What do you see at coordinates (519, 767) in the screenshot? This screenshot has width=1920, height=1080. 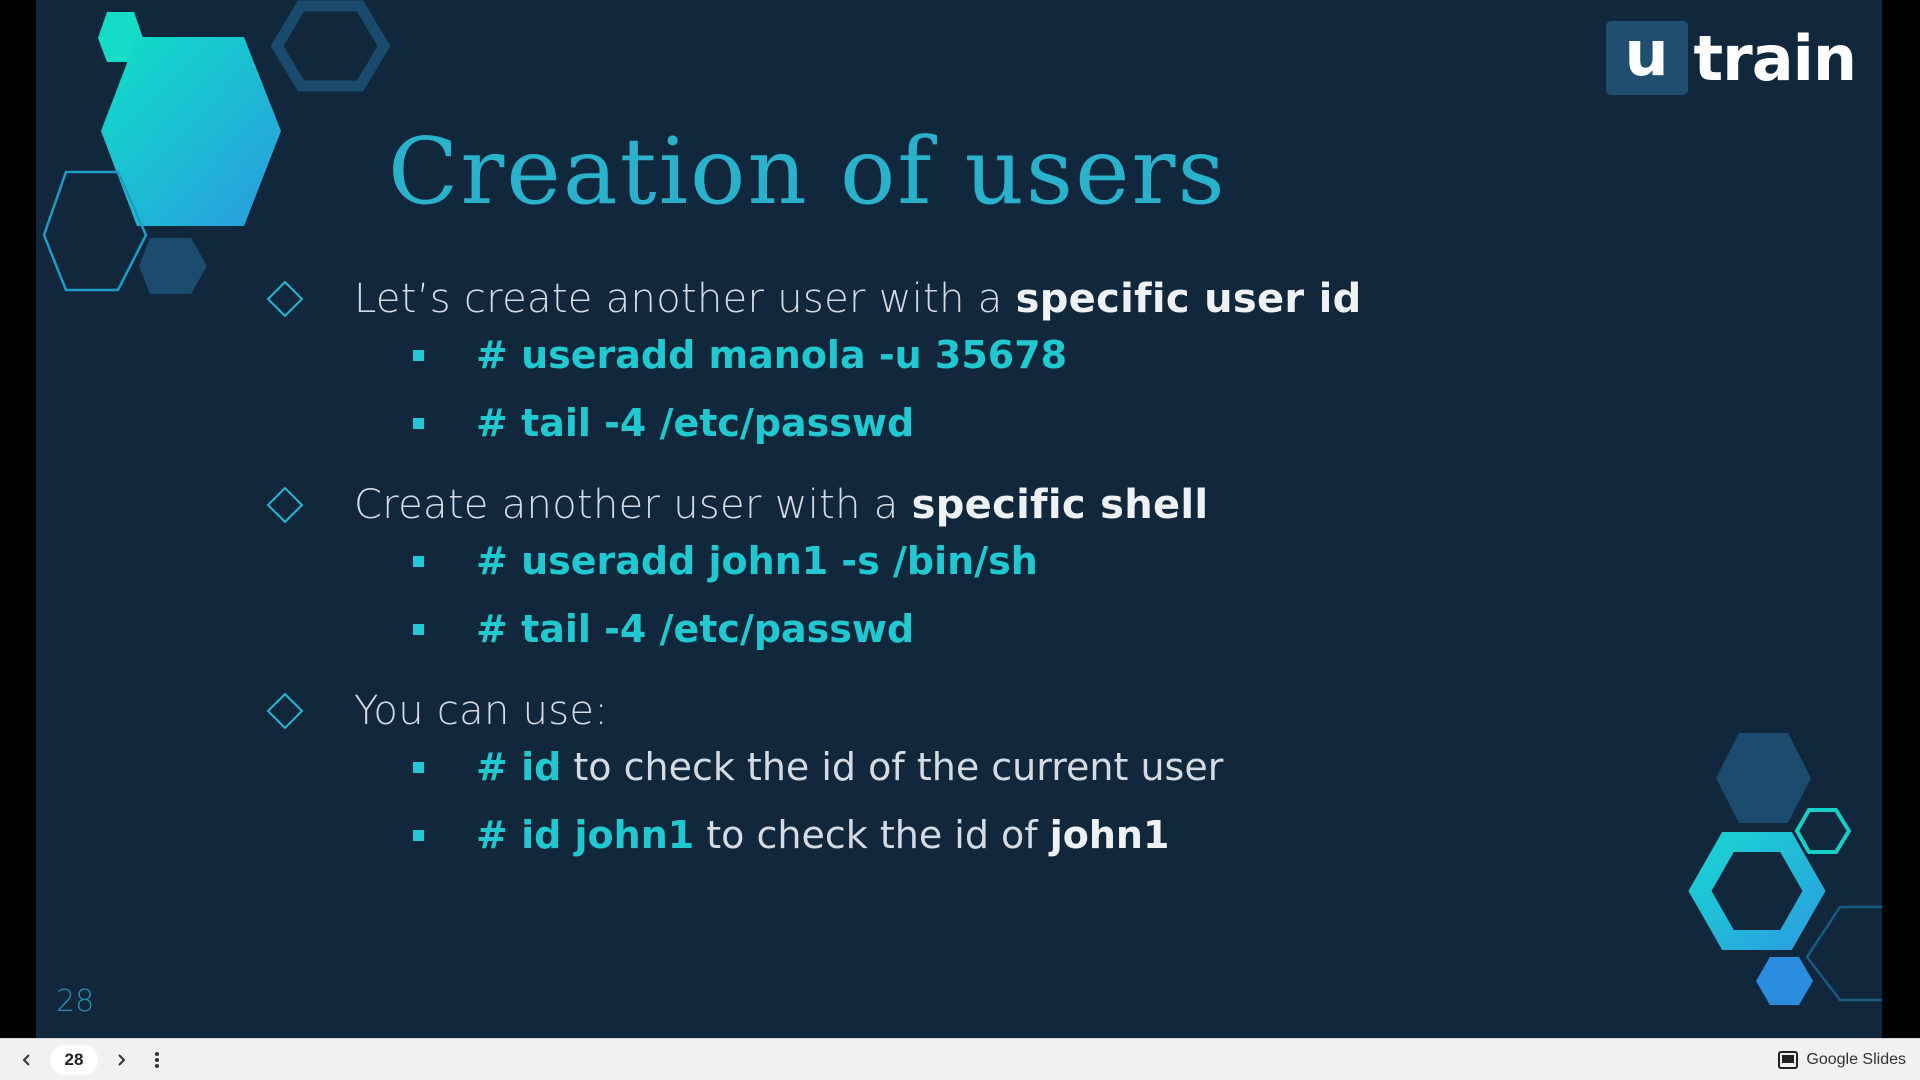 I see `command-code: # id` at bounding box center [519, 767].